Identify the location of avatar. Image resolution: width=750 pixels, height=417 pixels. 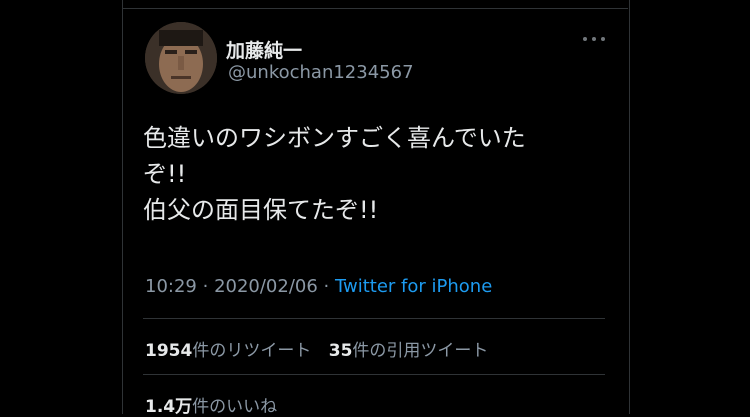
(181, 58).